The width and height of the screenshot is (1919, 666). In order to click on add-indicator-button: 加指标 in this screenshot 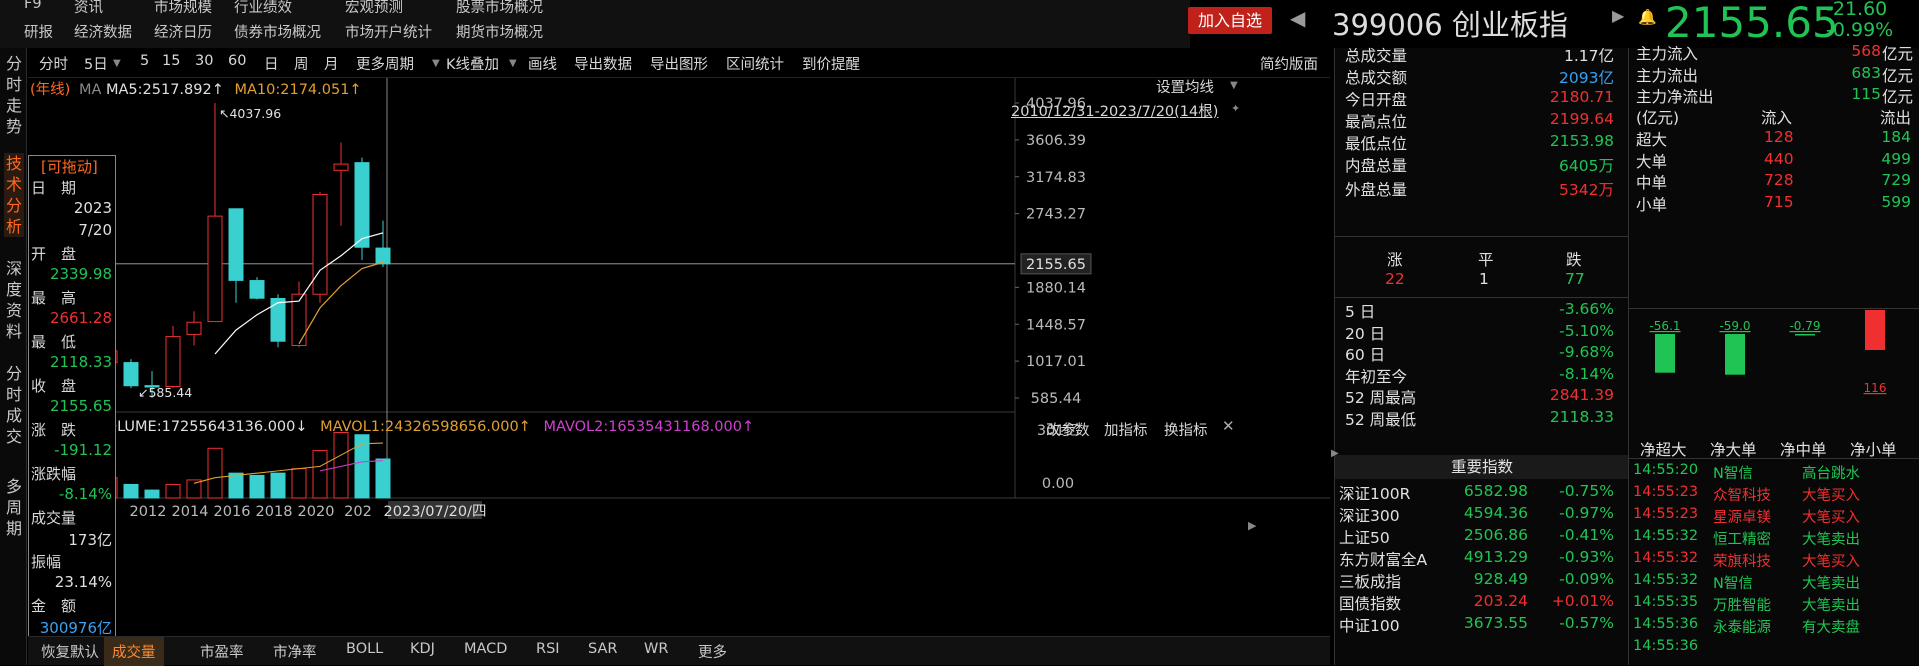, I will do `click(1126, 429)`.